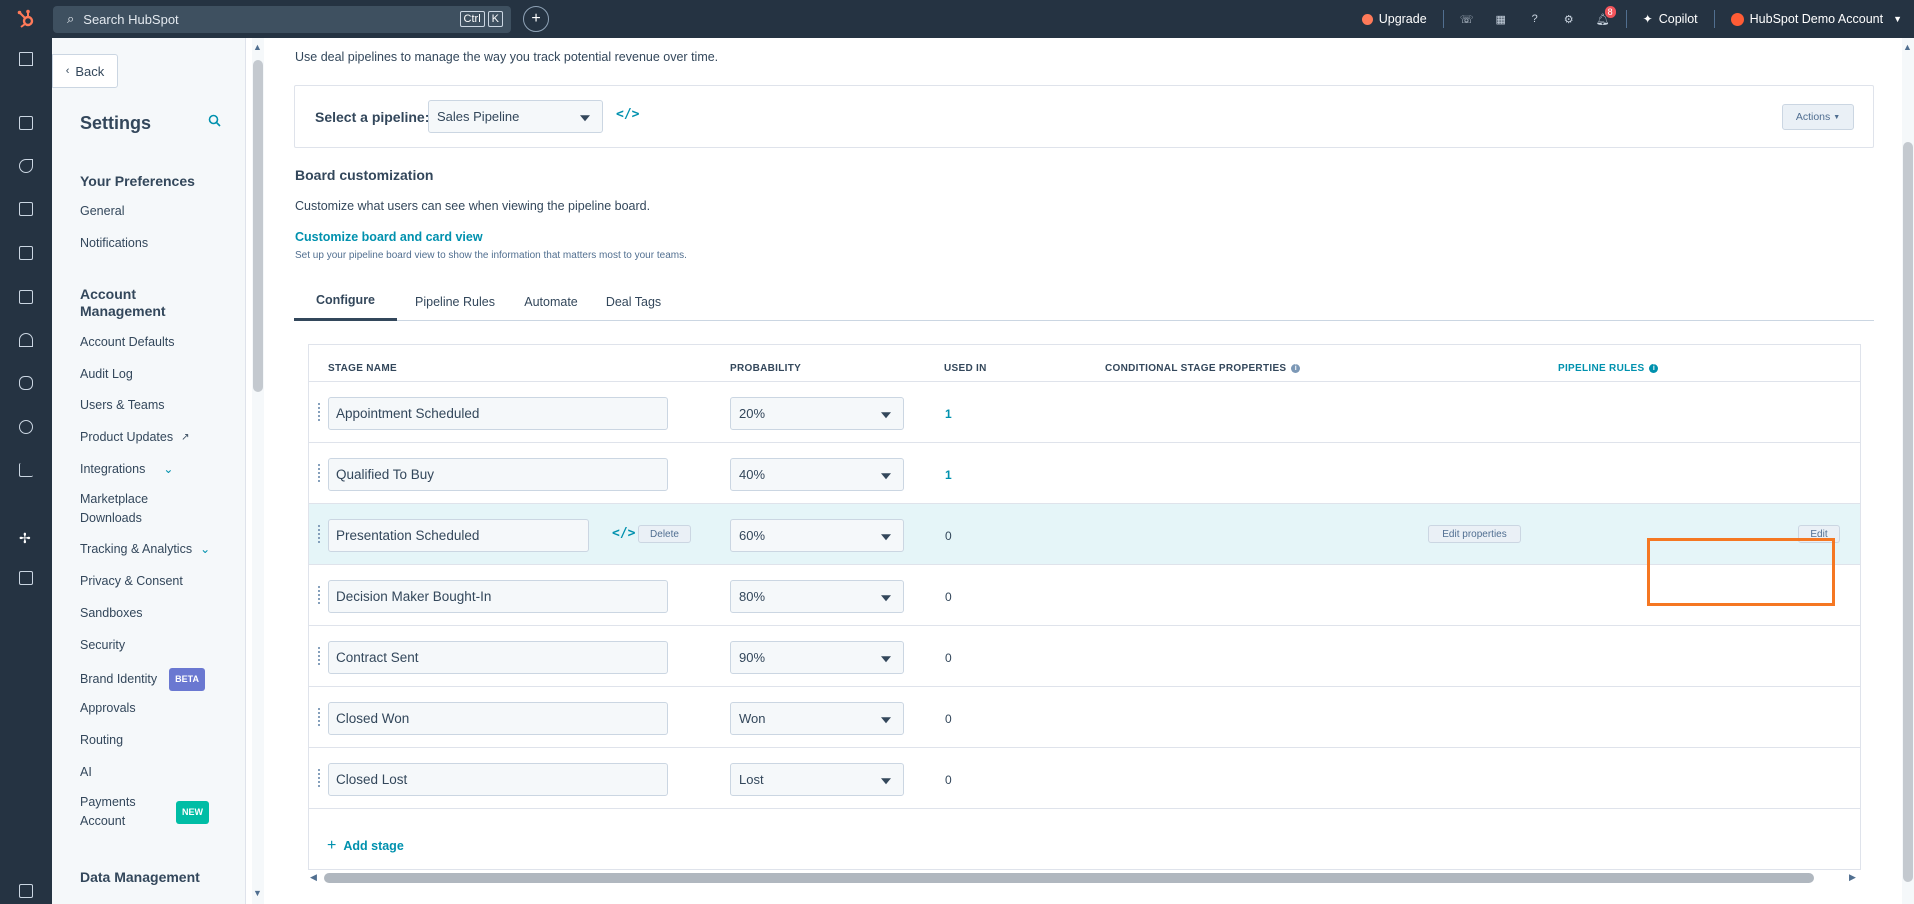 Image resolution: width=1914 pixels, height=904 pixels. I want to click on nav-item-integrations: Integrations ⌄, so click(126, 469).